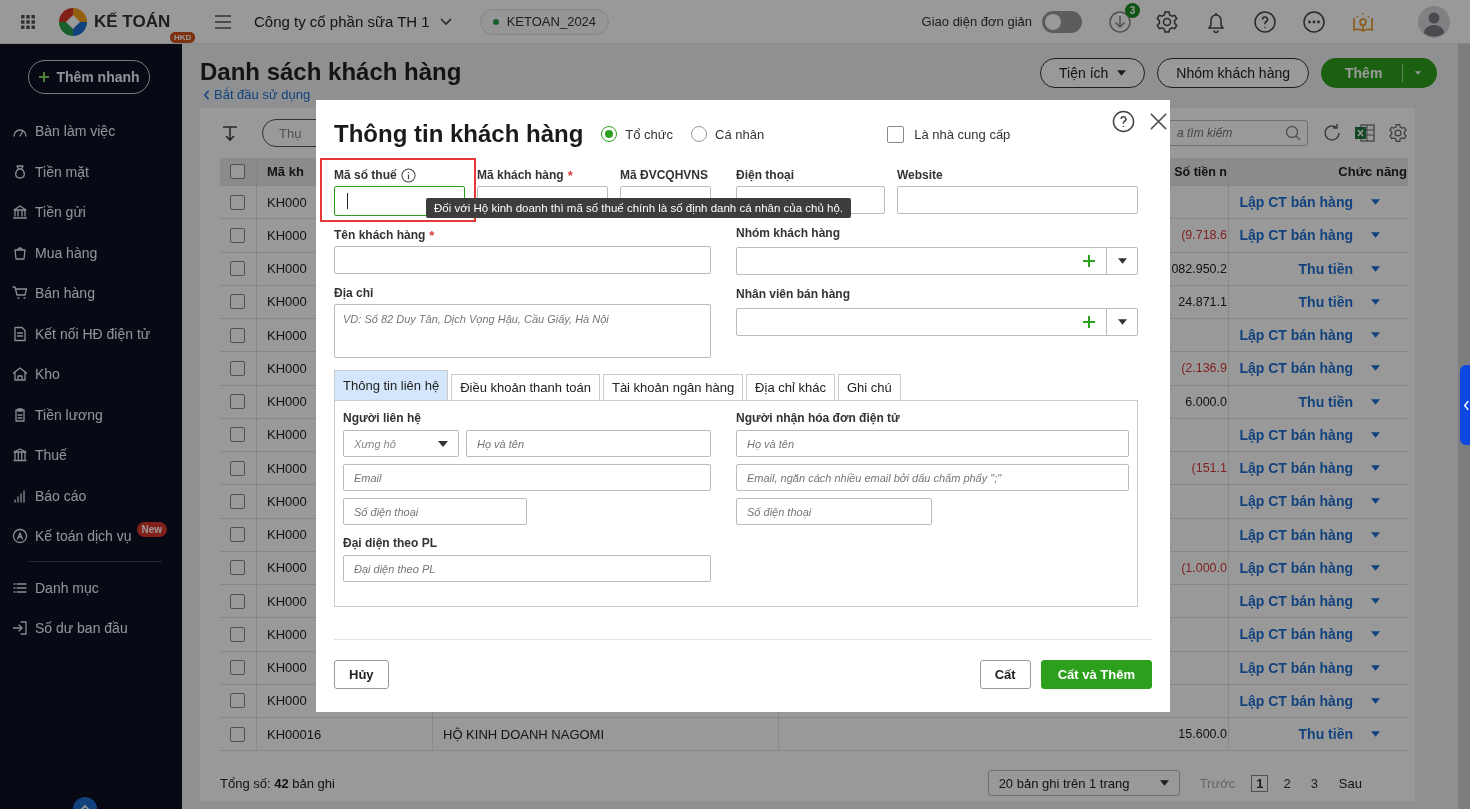 The height and width of the screenshot is (809, 1470). What do you see at coordinates (765, 175) in the screenshot?
I see `field-label: Điện thoại` at bounding box center [765, 175].